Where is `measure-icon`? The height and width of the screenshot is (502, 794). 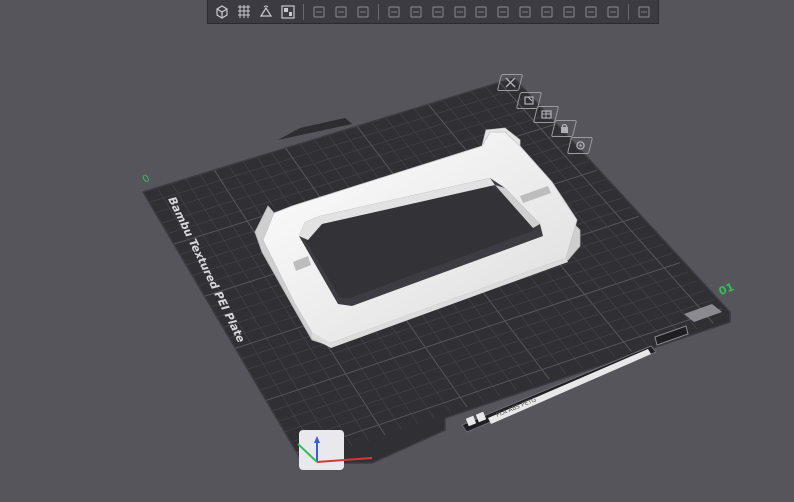 measure-icon is located at coordinates (591, 11).